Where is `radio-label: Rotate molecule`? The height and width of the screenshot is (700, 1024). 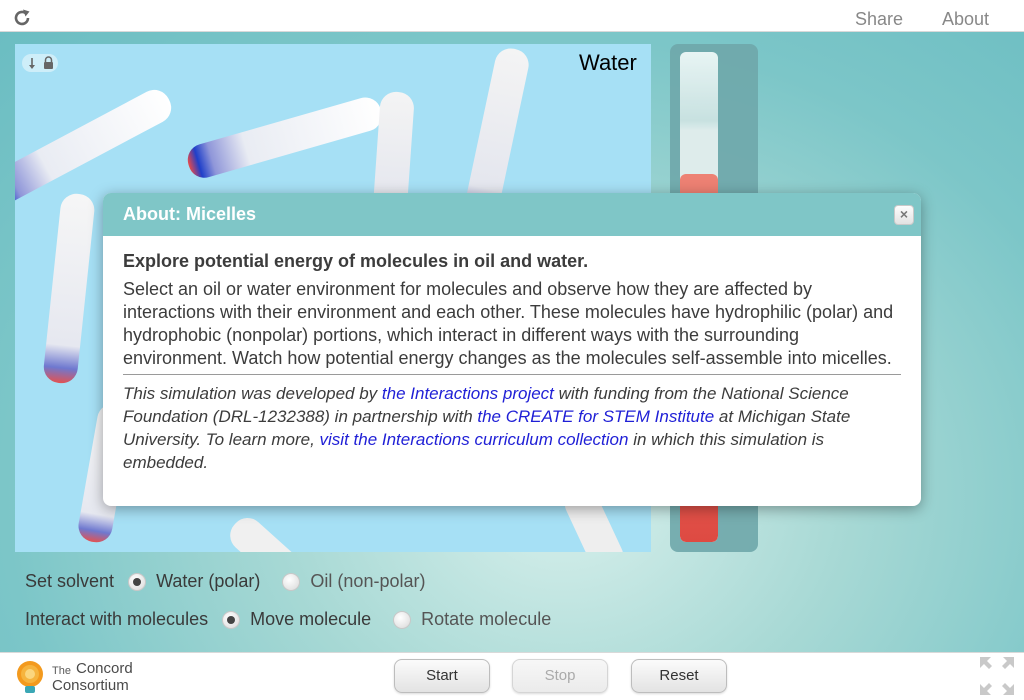 radio-label: Rotate molecule is located at coordinates (486, 619).